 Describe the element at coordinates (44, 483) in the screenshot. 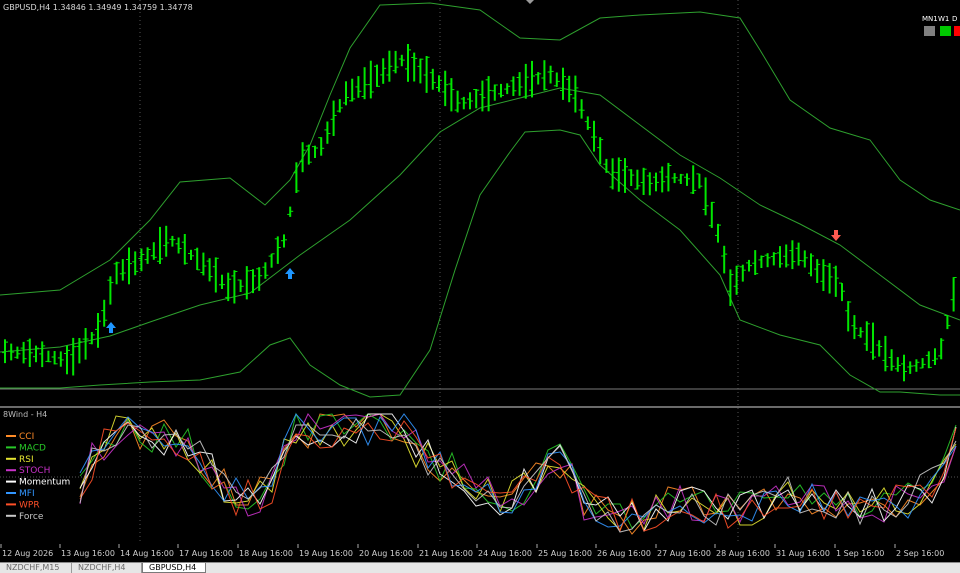

I see `legend-label: Momentum` at that location.